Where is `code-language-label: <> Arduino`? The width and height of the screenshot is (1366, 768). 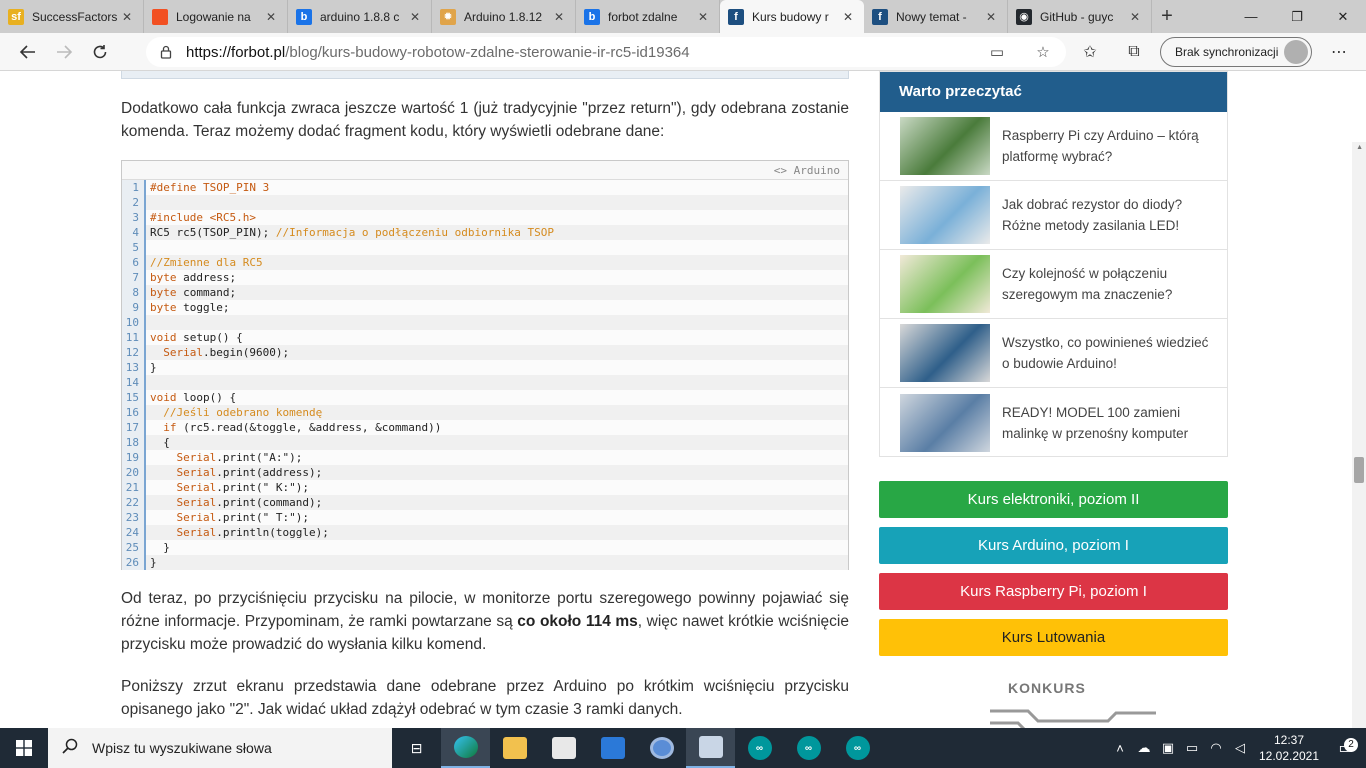 code-language-label: <> Arduino is located at coordinates (485, 170).